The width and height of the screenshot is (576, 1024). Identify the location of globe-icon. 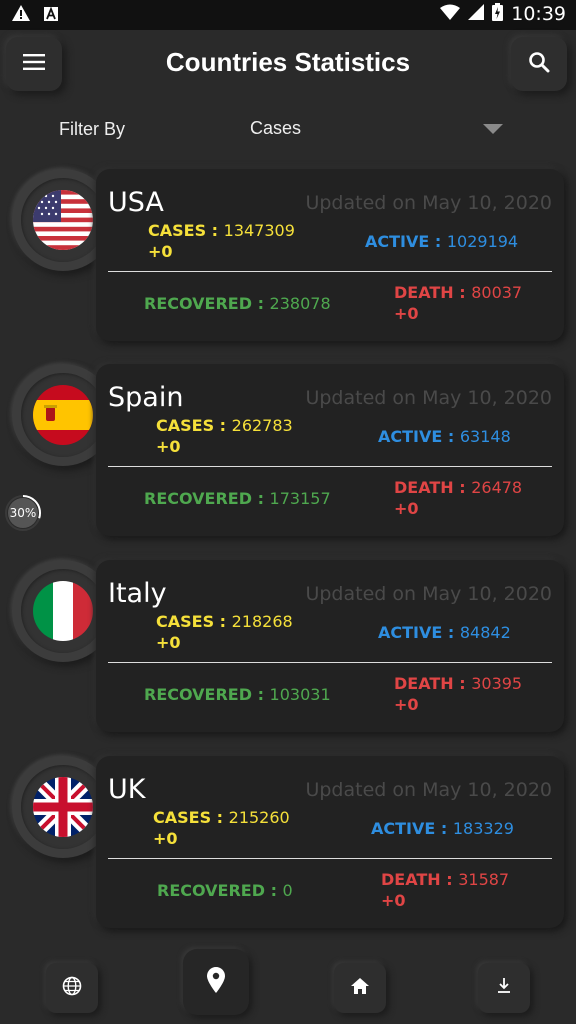
(72, 988).